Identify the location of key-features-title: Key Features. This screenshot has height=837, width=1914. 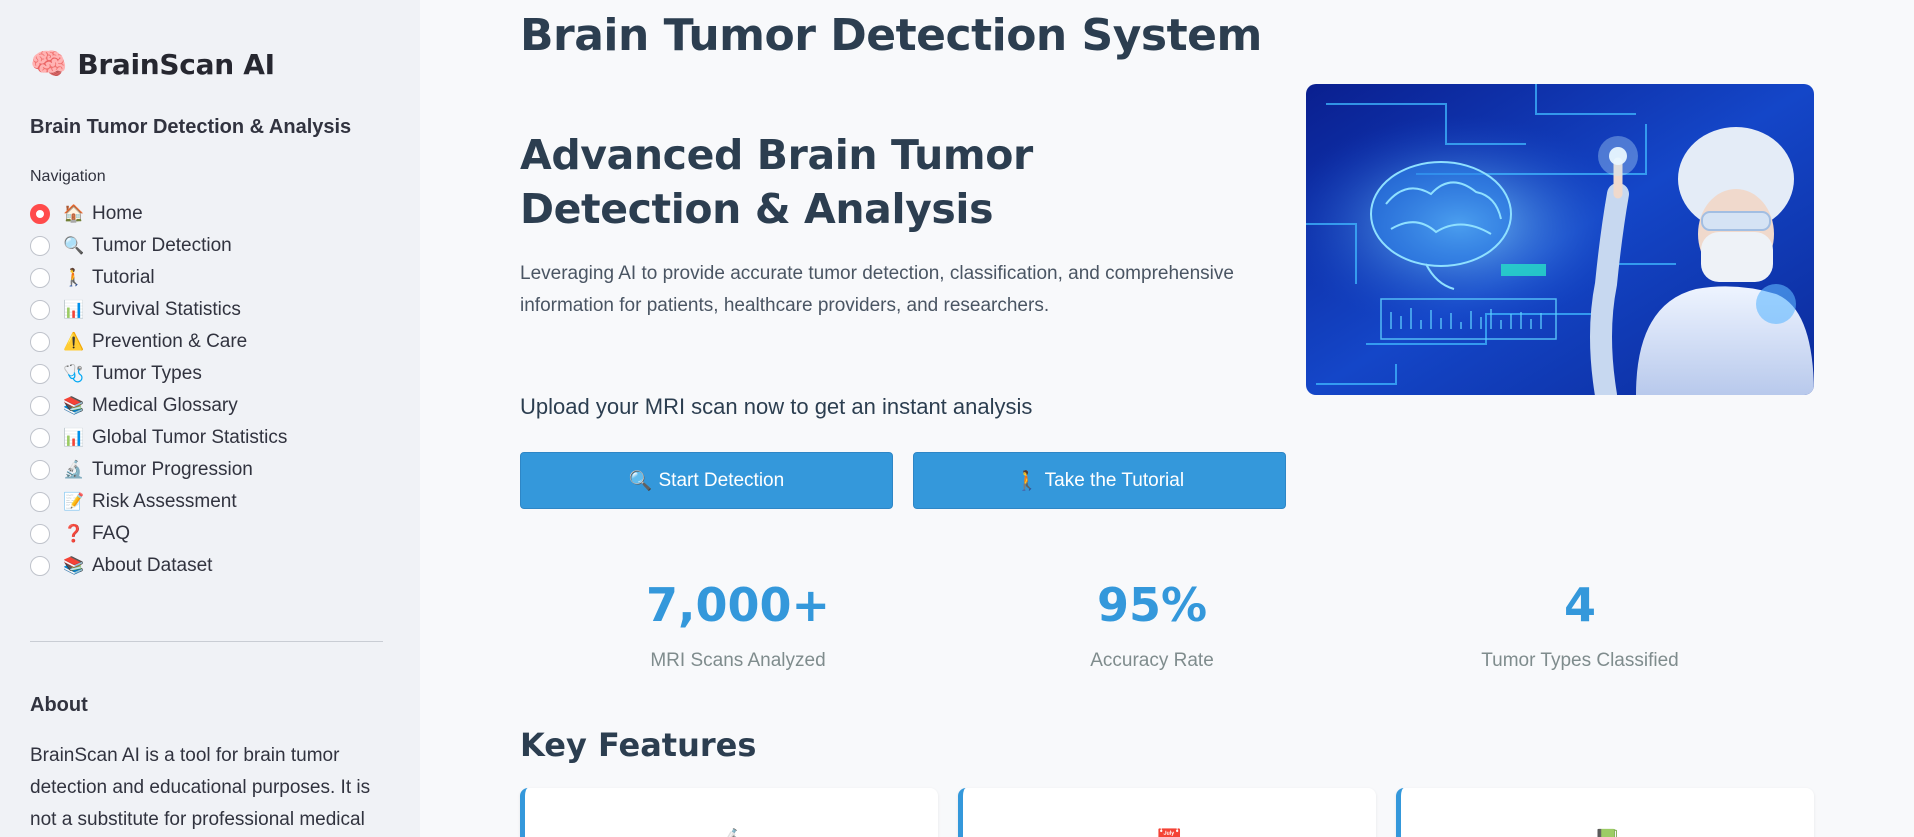
(638, 745).